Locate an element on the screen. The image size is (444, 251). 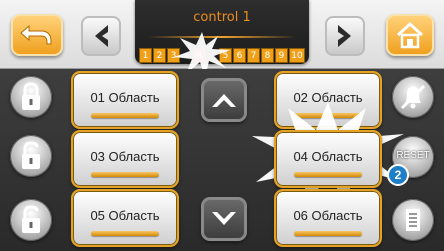
home-button is located at coordinates (410, 35).